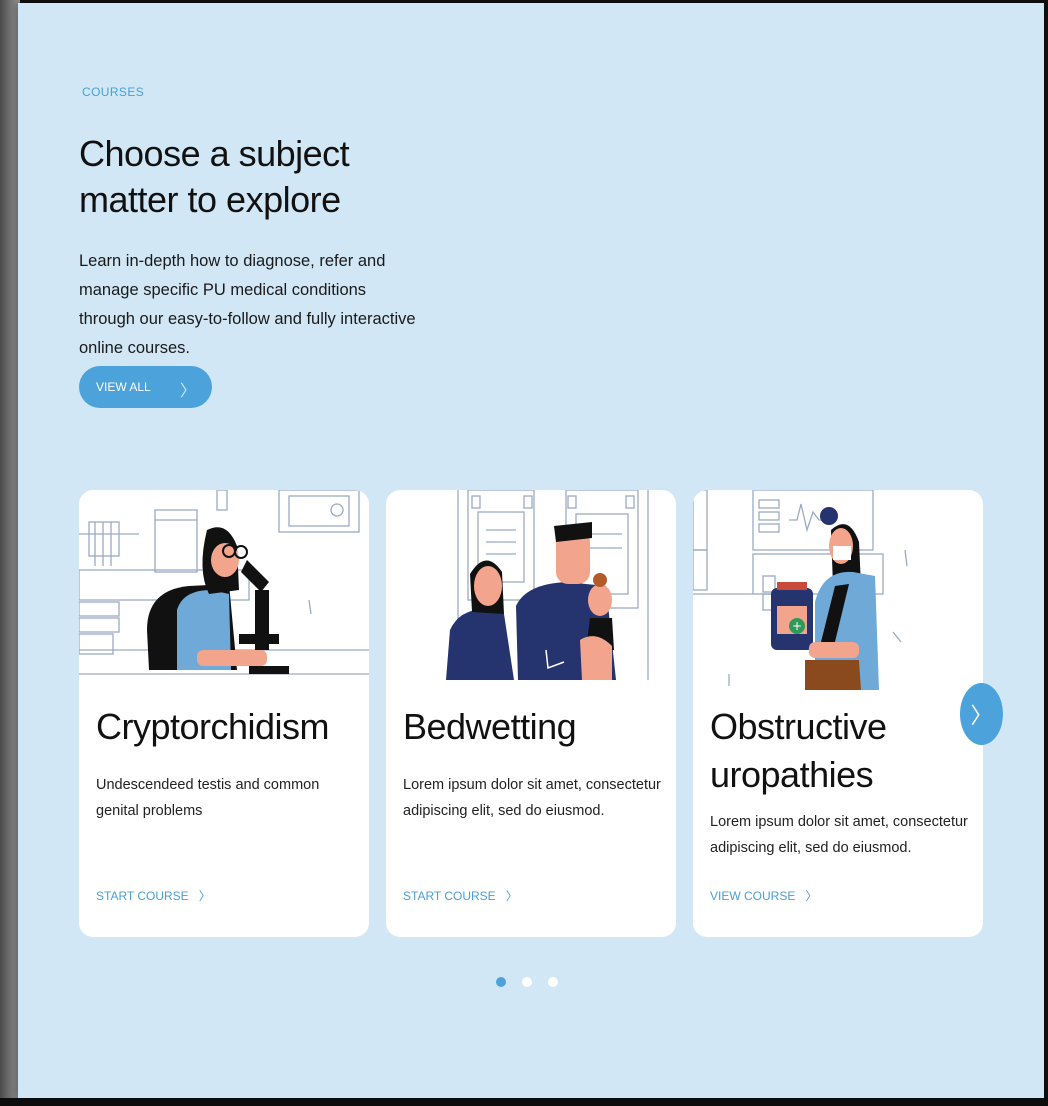 The image size is (1048, 1106). I want to click on view-course-link: VIEW COURSE 〉, so click(763, 895).